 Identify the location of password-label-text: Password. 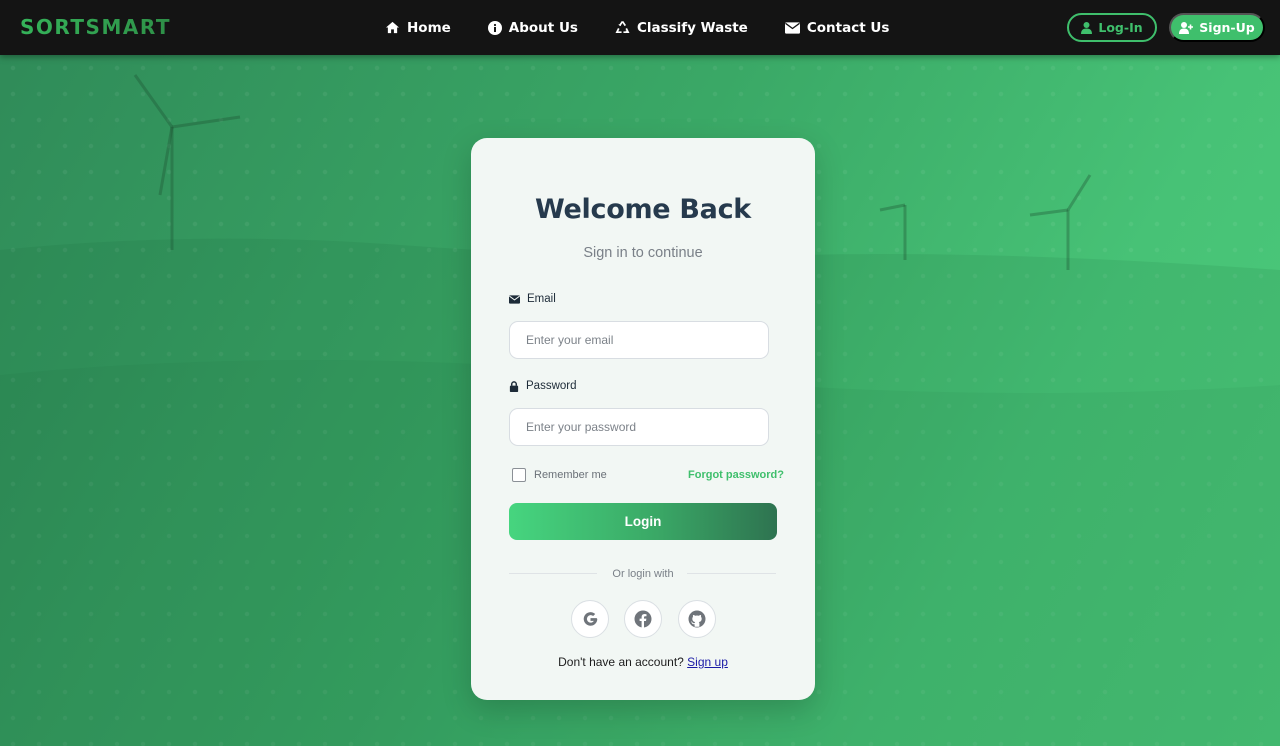
(551, 386).